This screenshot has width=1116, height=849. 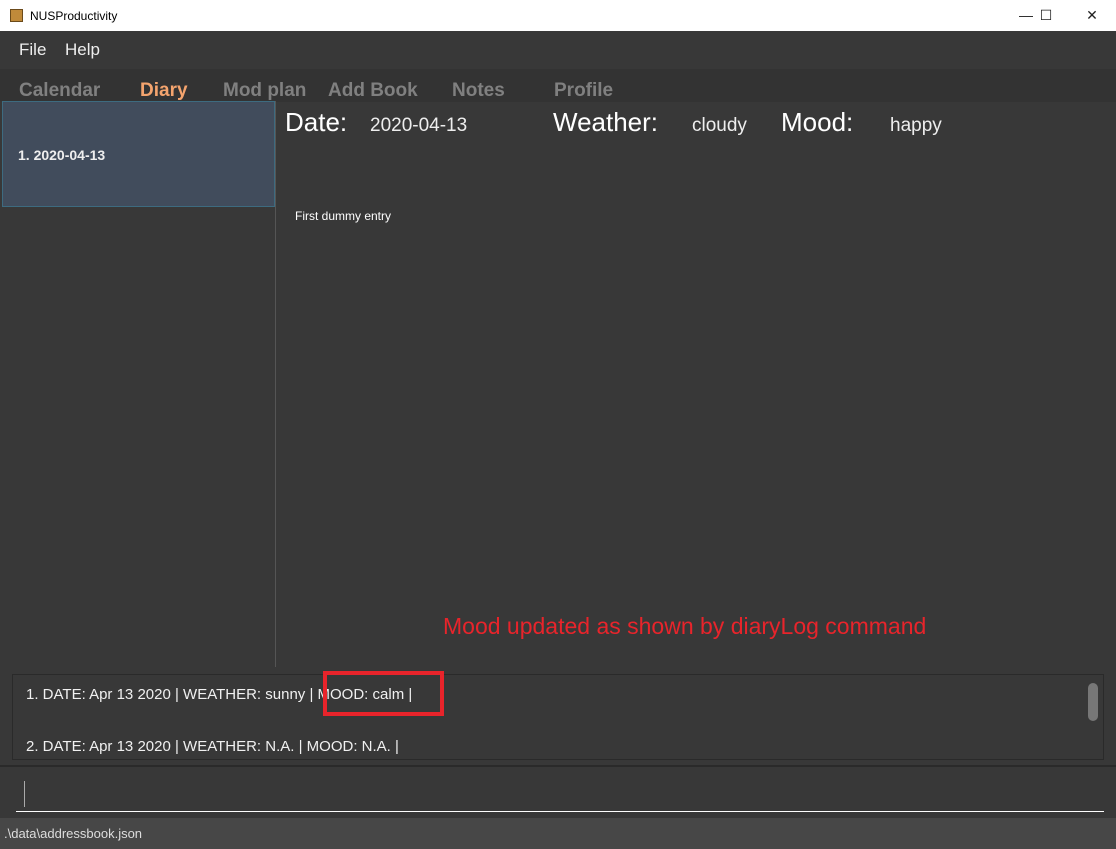 I want to click on tab-profile: Profile, so click(x=583, y=91).